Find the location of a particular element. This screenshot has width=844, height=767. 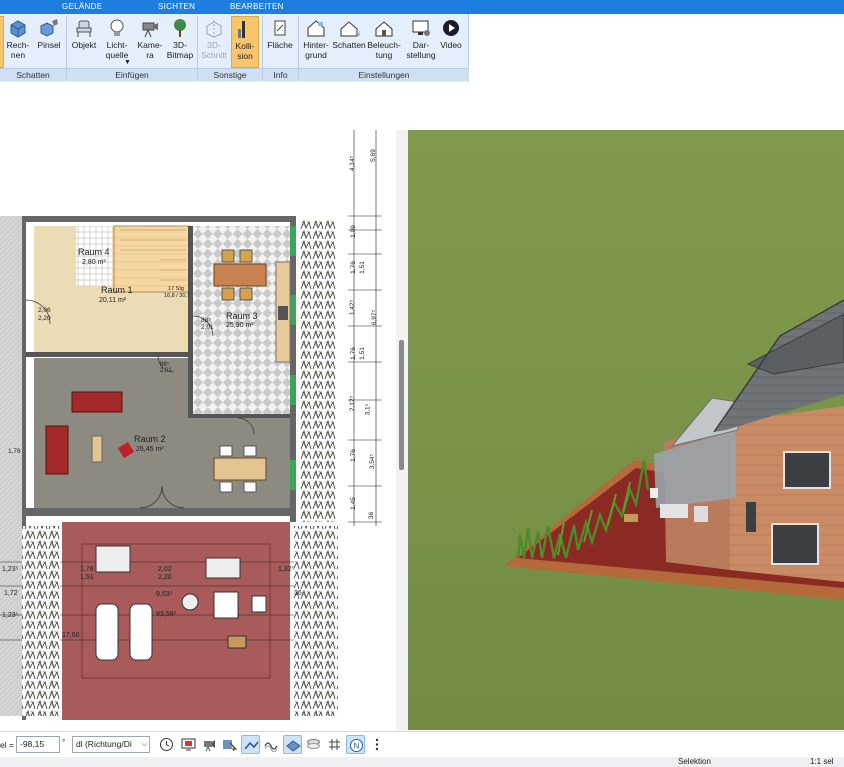

group-label-einfuegen: Einfügen is located at coordinates (132, 74).